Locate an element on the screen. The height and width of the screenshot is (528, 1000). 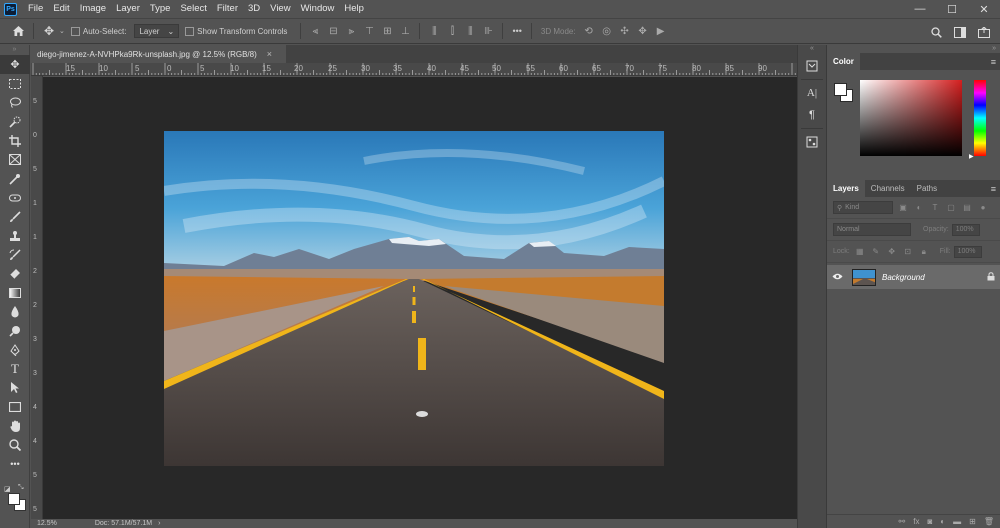
dodge-tool-icon is located at coordinates (15, 330).